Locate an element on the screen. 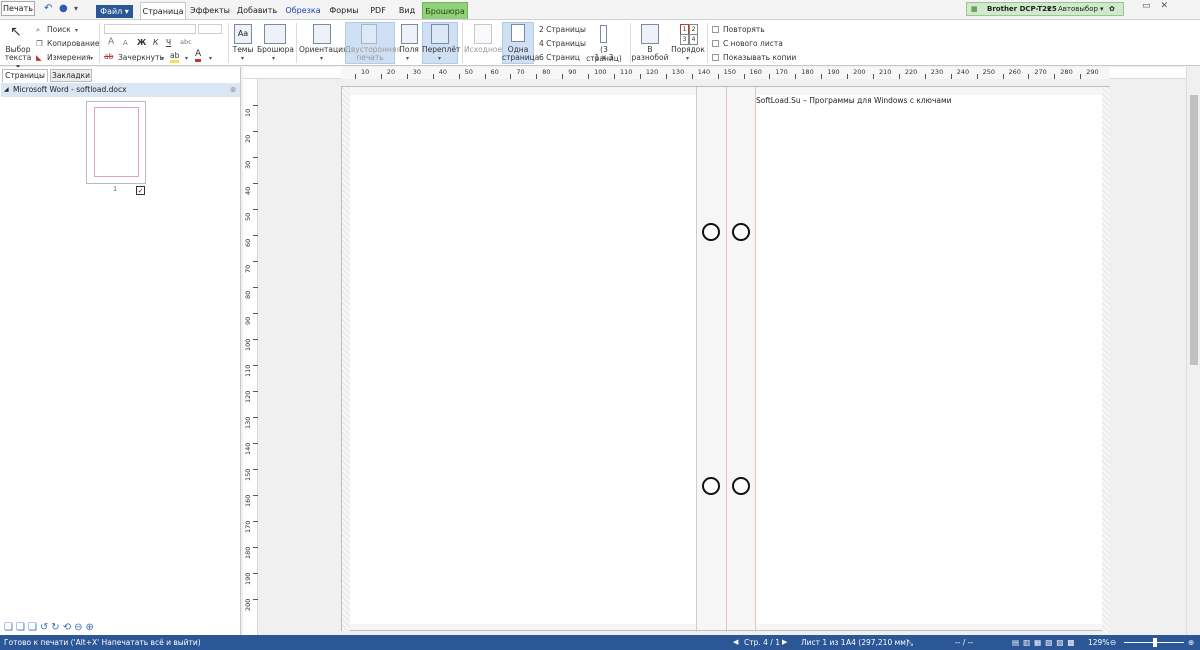 The image size is (1200, 650). font-name-field is located at coordinates (150, 29).